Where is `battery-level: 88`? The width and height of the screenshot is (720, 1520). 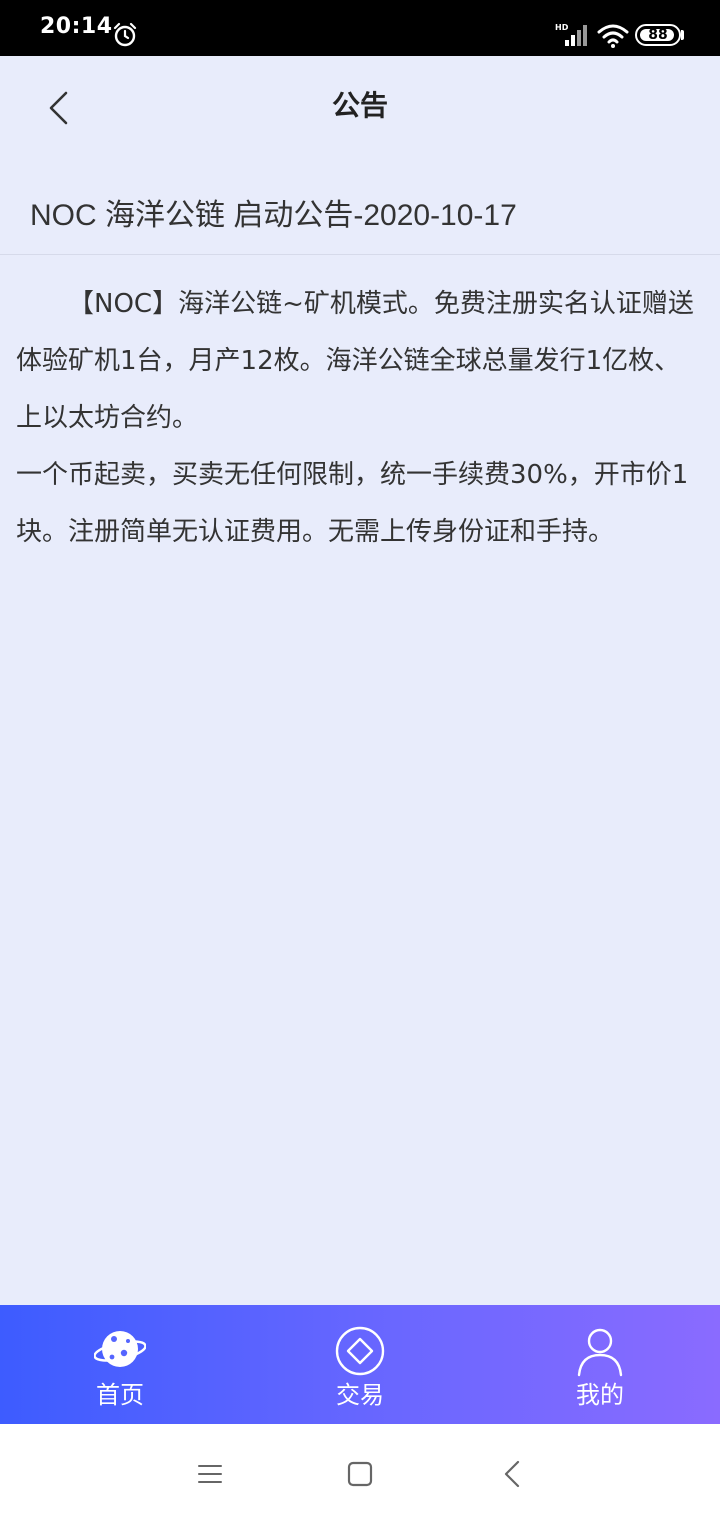 battery-level: 88 is located at coordinates (658, 35).